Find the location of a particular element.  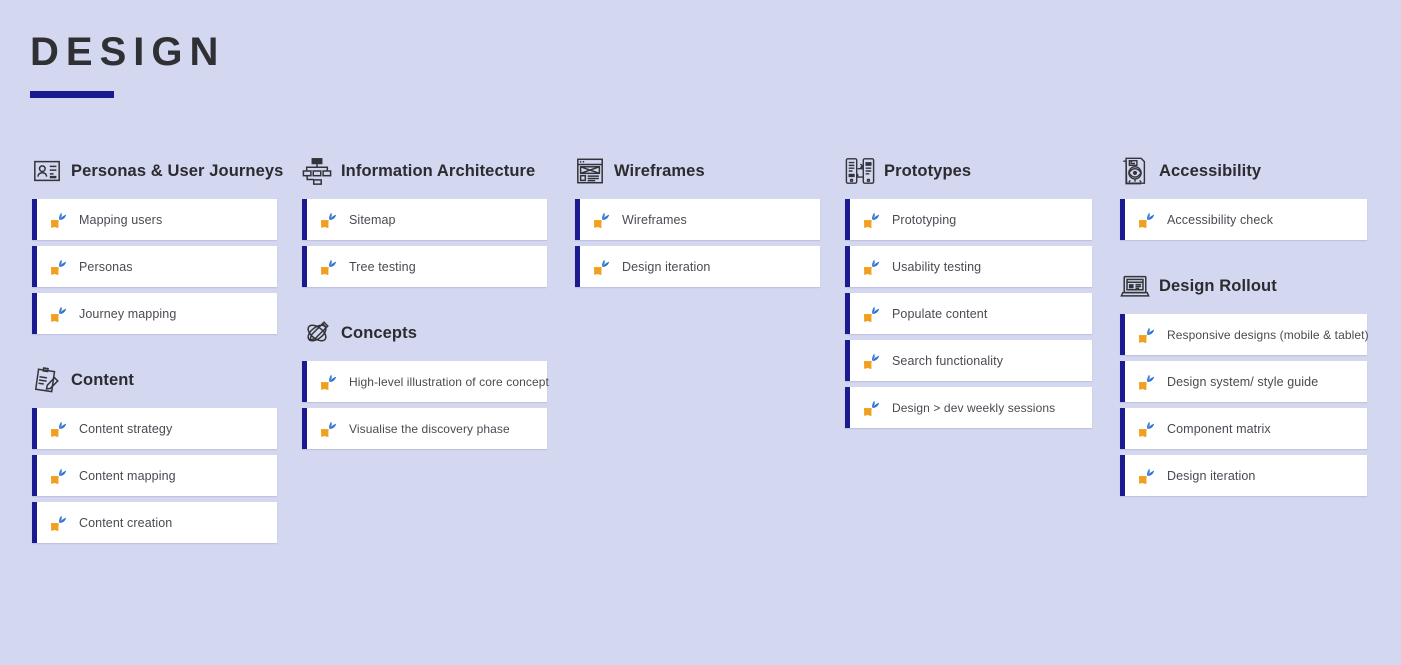

task-card-label: Content mapping is located at coordinates (127, 475).